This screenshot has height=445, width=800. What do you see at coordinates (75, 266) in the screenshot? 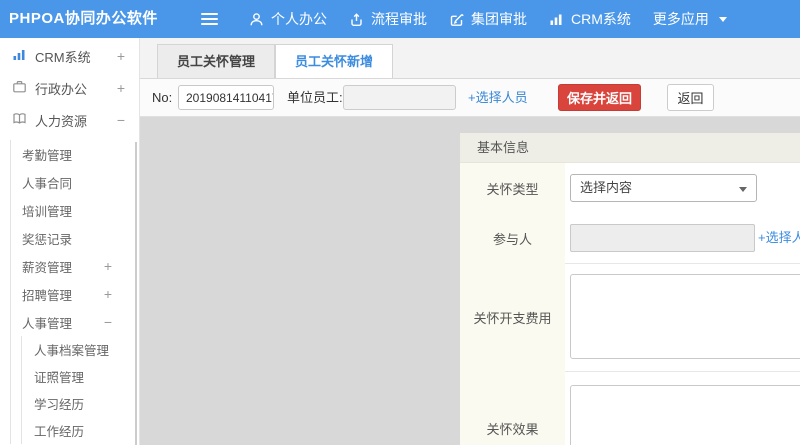
I see `sidebar-item-salary: 薪资管理 +` at bounding box center [75, 266].